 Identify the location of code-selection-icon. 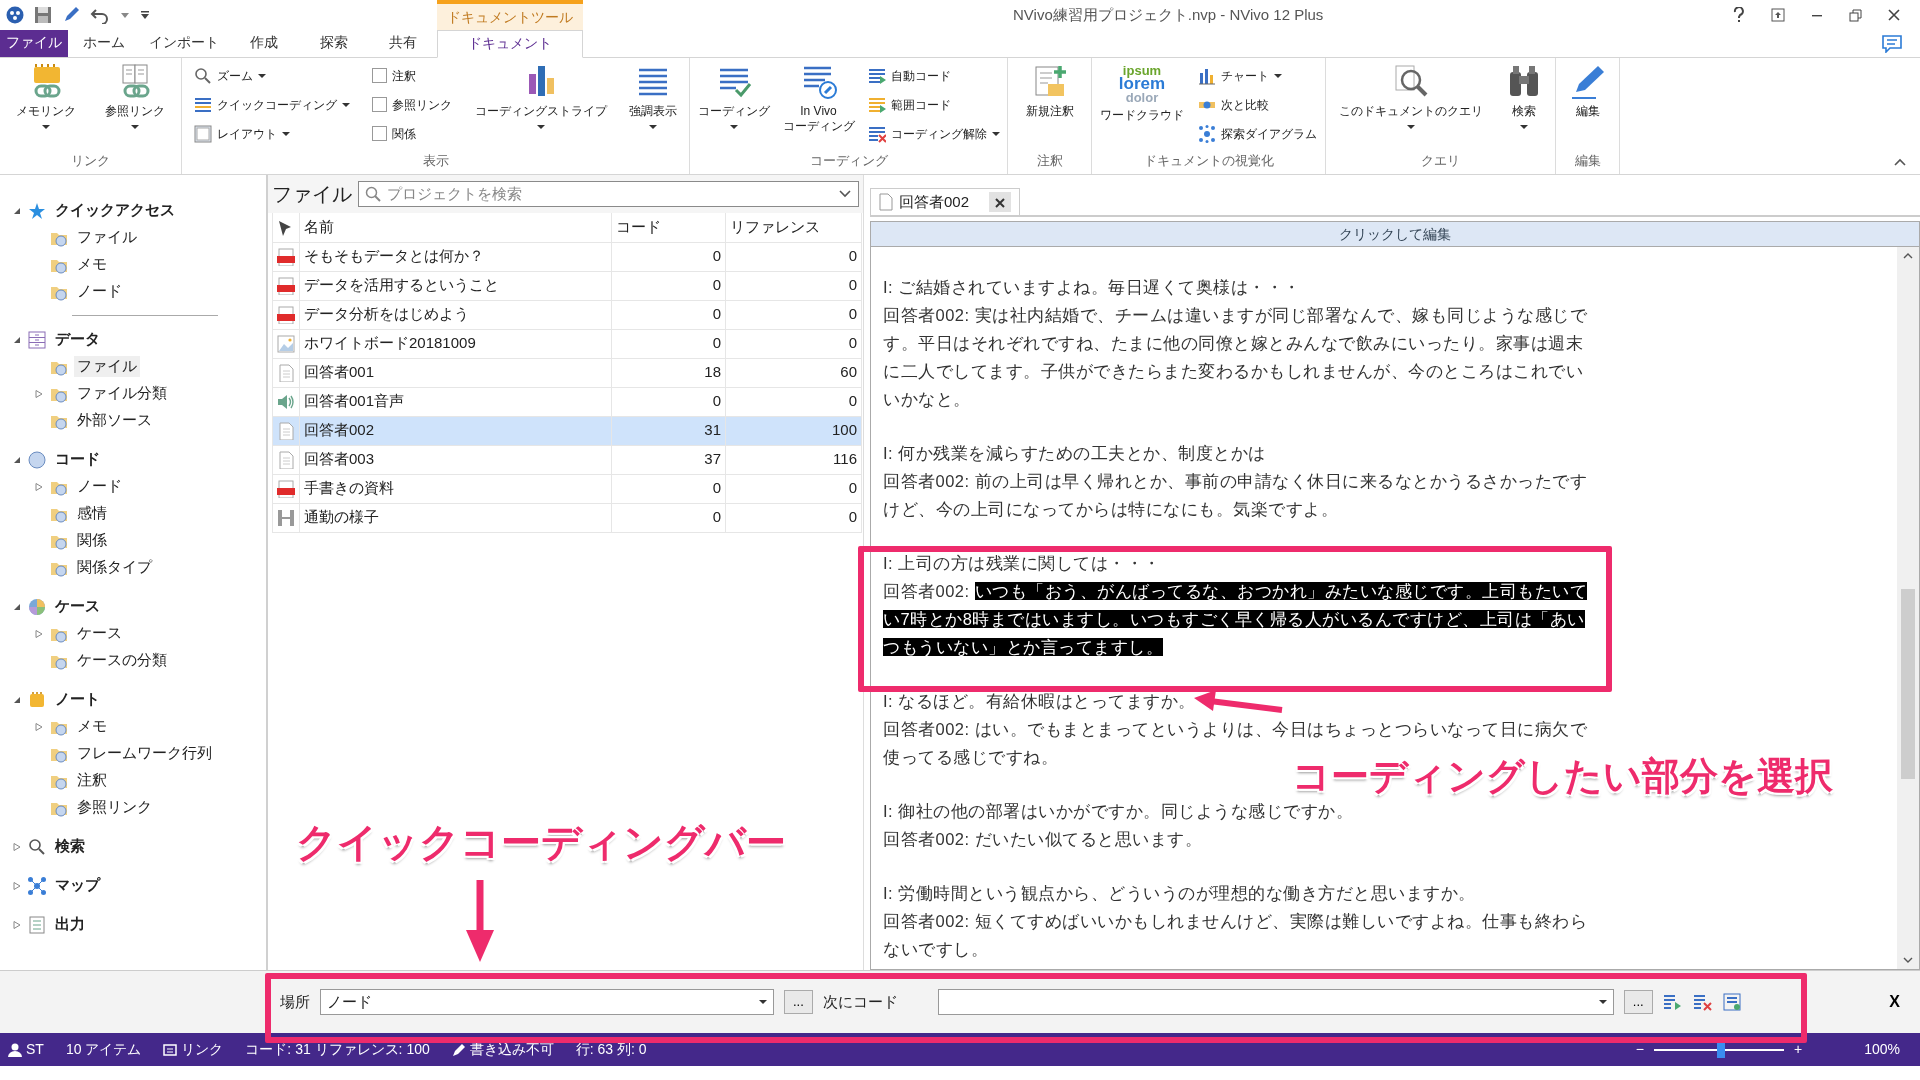
(1672, 1002).